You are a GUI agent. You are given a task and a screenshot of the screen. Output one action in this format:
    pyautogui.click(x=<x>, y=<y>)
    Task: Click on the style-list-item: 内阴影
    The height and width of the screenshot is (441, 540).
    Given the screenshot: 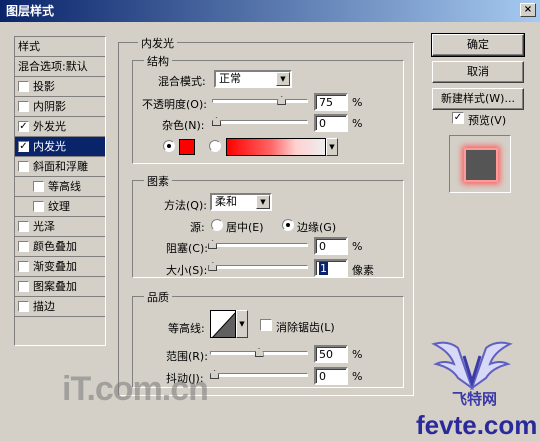 What is the action you would take?
    pyautogui.click(x=60, y=107)
    